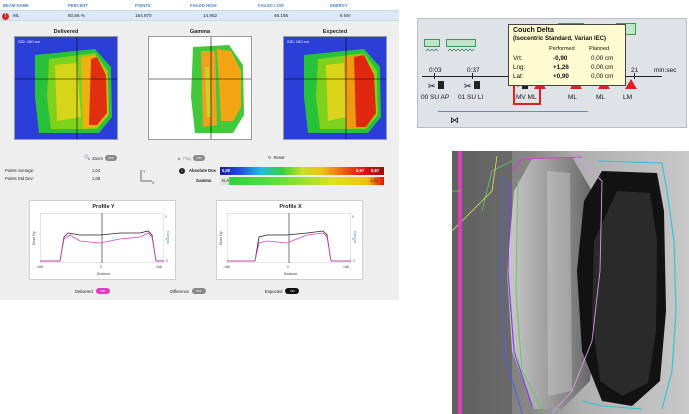 The height and width of the screenshot is (414, 689). Describe the element at coordinates (203, 5) in the screenshot. I see `header-failed-high: FAILED HIGH` at that location.